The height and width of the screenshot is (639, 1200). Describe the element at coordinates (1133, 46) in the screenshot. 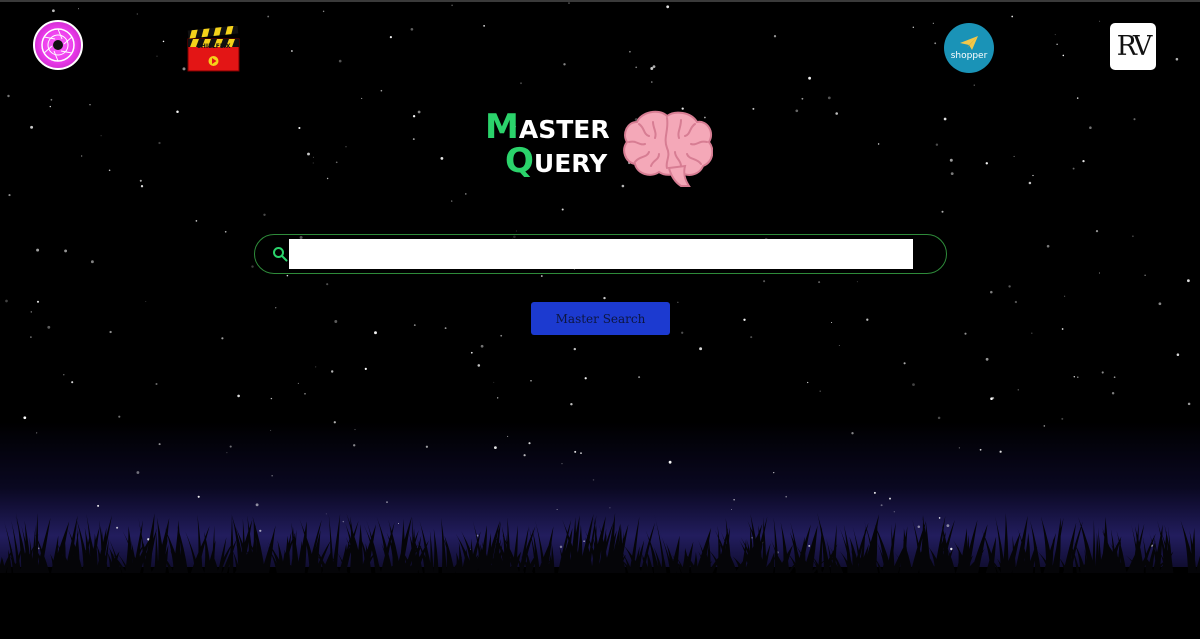

I see `rv-app-link: RV` at that location.